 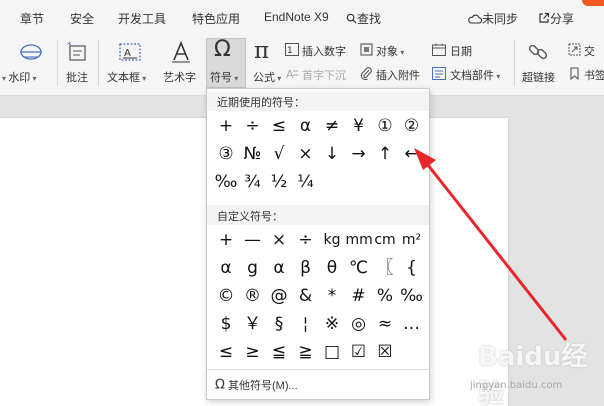 I want to click on baidu-watermark: Baidu经验, so click(x=533, y=374).